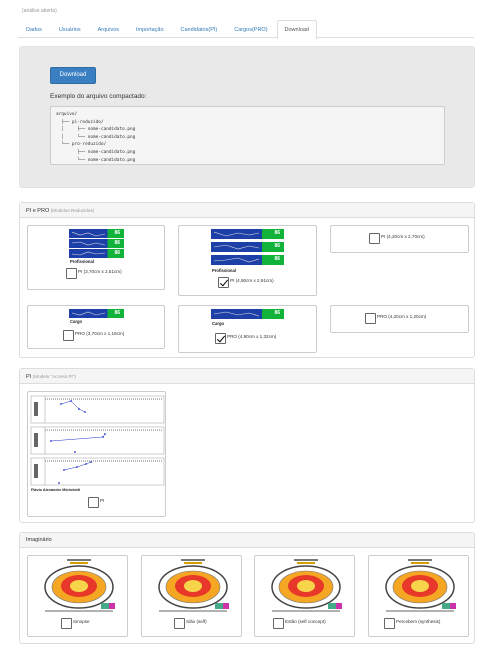  Describe the element at coordinates (66, 623) in the screenshot. I see `sinopse-checkbox` at that location.